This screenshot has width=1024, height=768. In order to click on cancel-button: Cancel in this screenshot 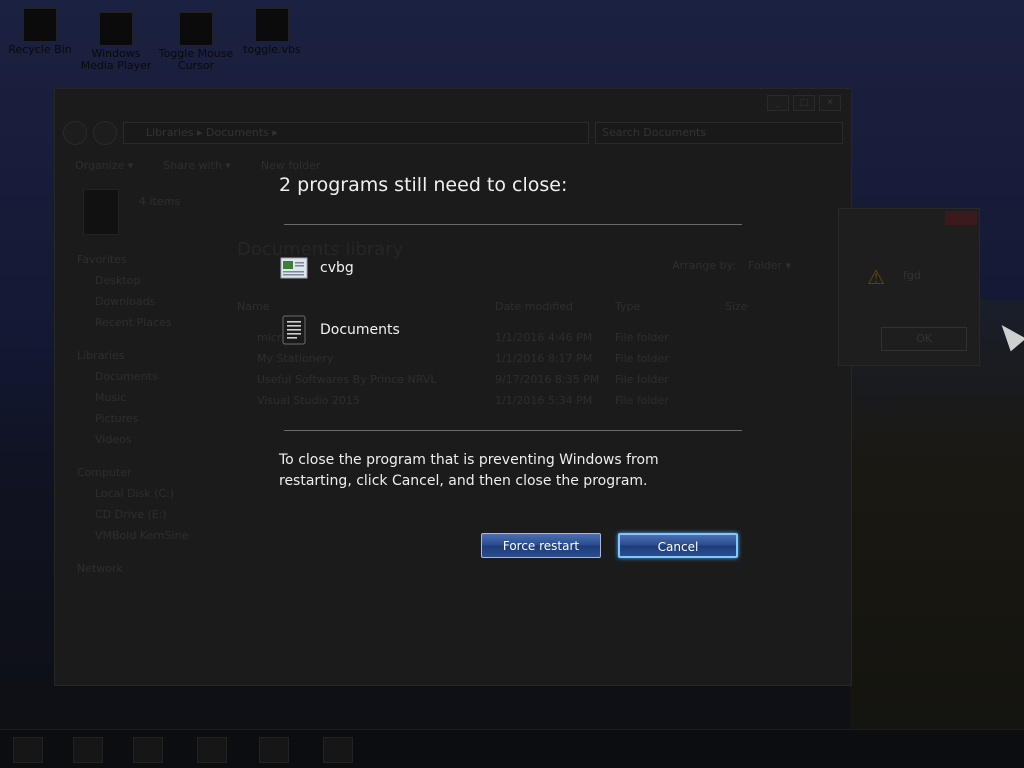, I will do `click(678, 545)`.